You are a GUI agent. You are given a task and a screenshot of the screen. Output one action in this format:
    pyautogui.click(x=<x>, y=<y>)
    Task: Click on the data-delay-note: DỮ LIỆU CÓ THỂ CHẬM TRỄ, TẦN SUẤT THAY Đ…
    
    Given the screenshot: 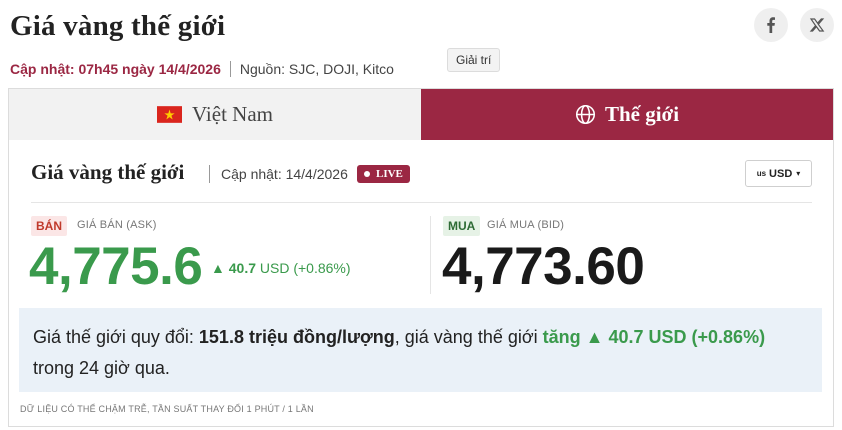 What is the action you would take?
    pyautogui.click(x=167, y=409)
    